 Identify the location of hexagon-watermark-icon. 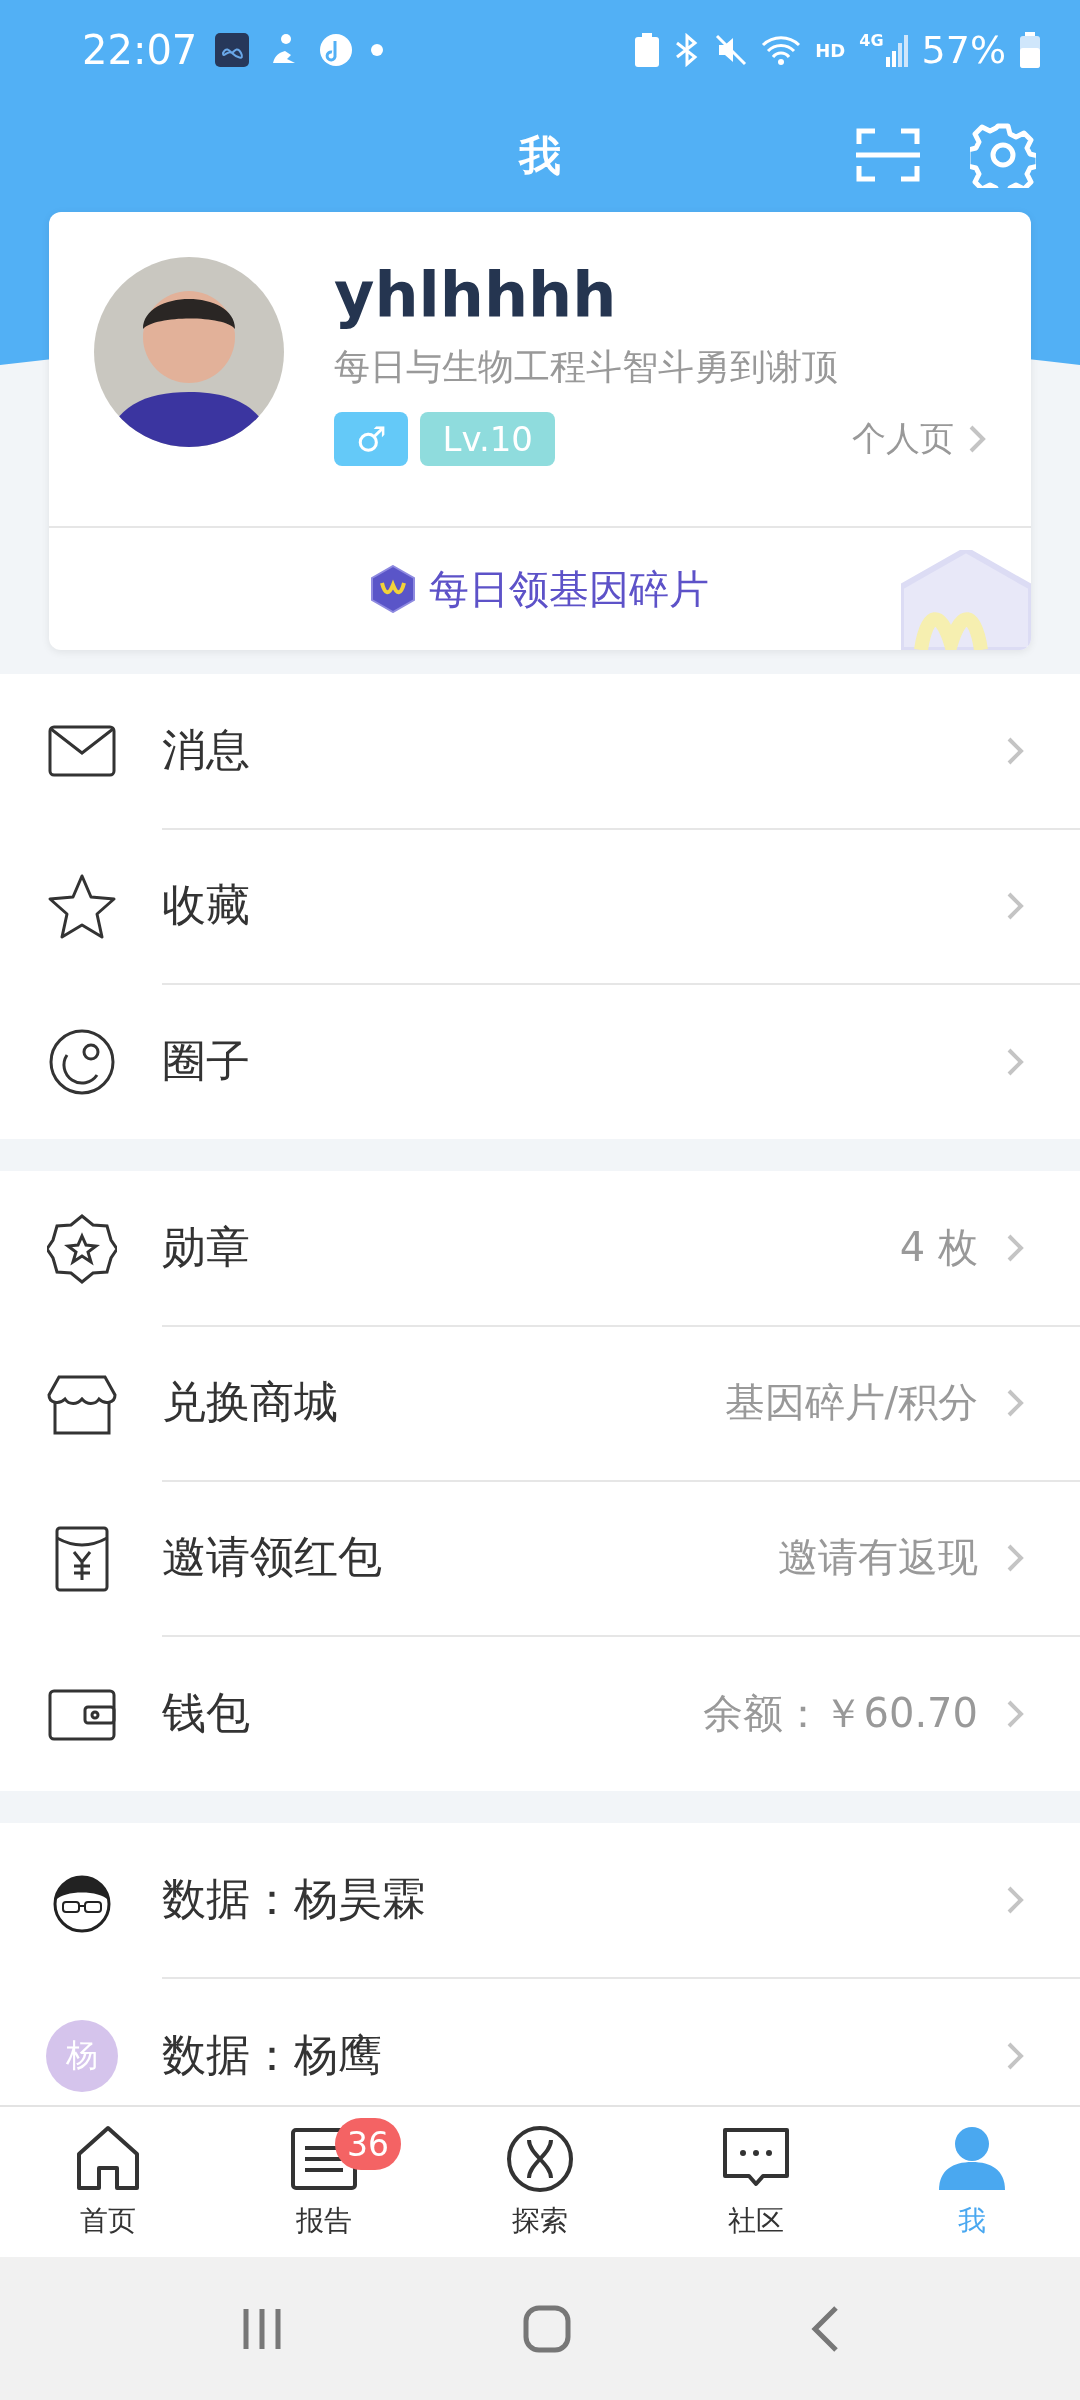
(966, 600).